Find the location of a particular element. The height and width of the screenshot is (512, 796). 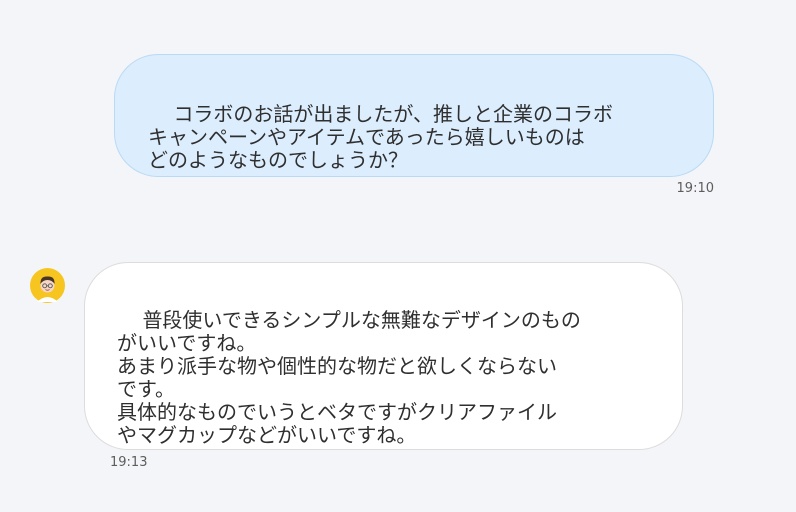

avatar-icon is located at coordinates (47, 285).